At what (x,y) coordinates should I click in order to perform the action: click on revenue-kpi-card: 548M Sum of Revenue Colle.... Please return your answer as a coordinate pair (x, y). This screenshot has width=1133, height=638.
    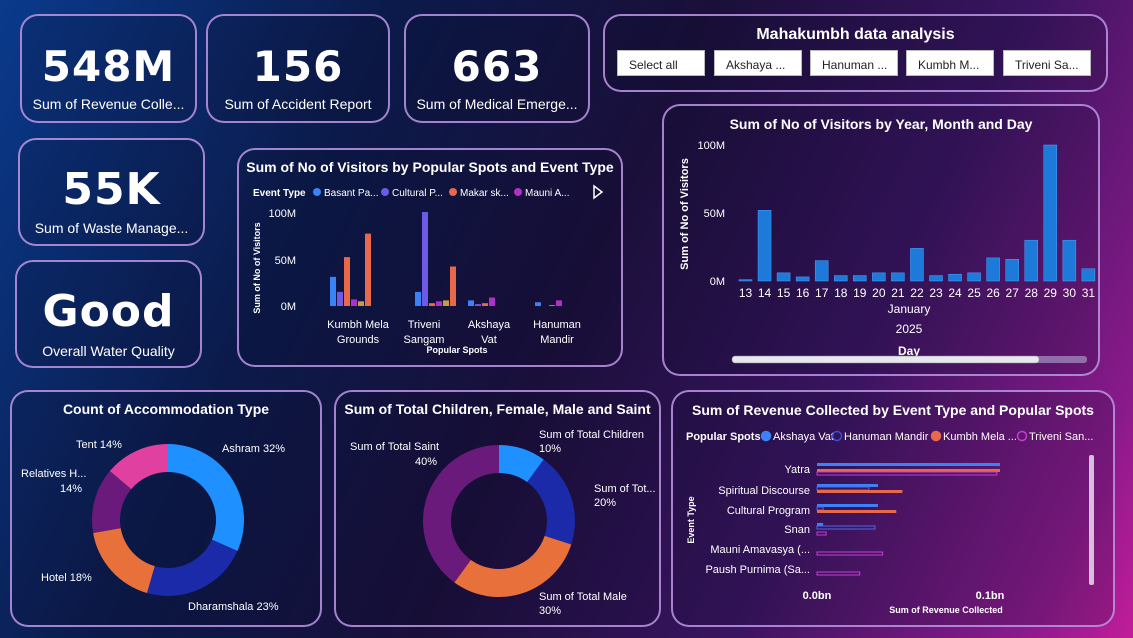
    Looking at the image, I should click on (108, 68).